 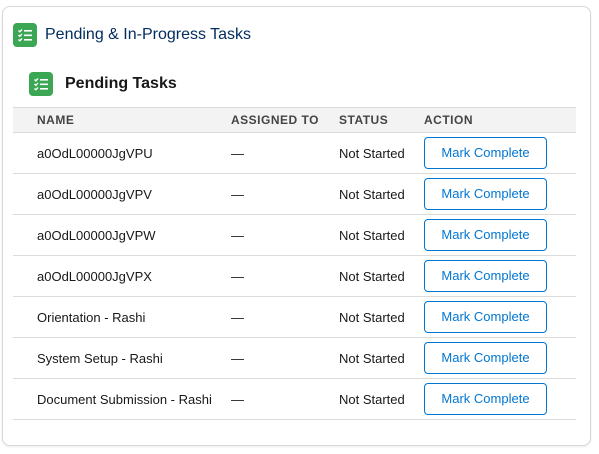 I want to click on task-name: System Setup - Rashi, so click(x=122, y=358).